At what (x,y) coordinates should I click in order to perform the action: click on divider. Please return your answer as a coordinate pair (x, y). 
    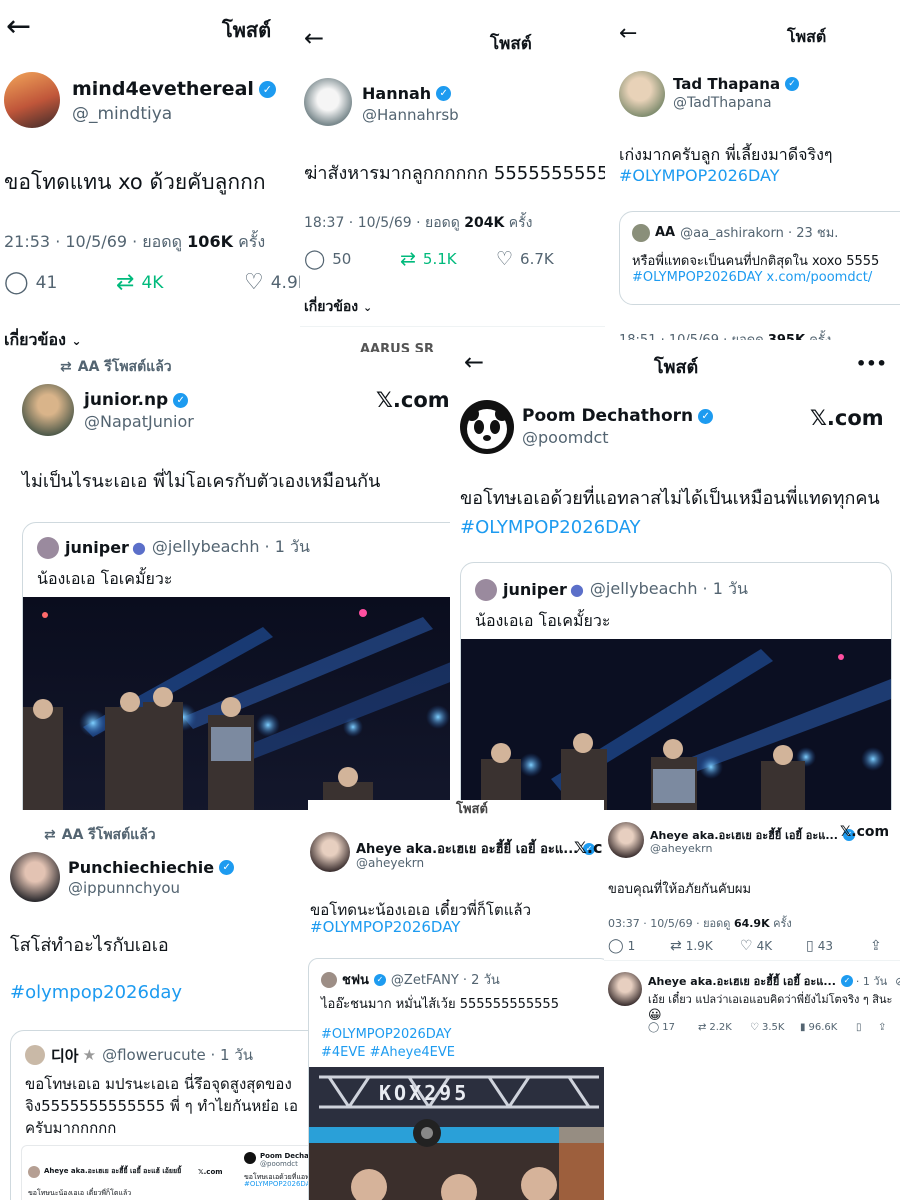
    Looking at the image, I should click on (752, 960).